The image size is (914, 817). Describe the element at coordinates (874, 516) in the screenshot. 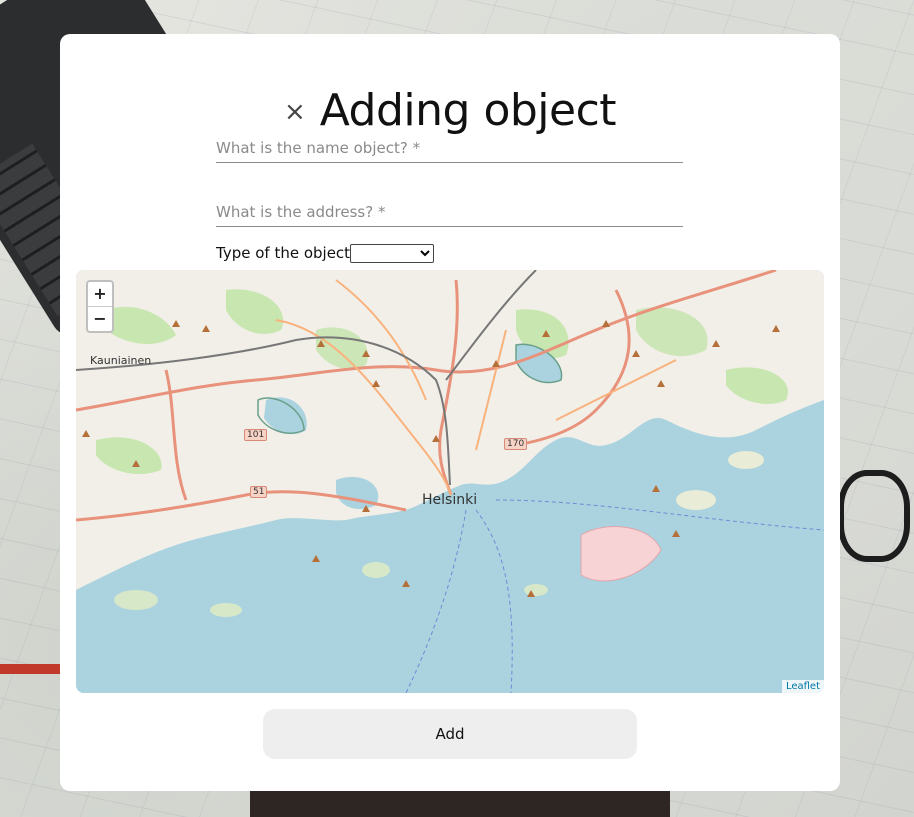

I see `background-glasses` at that location.